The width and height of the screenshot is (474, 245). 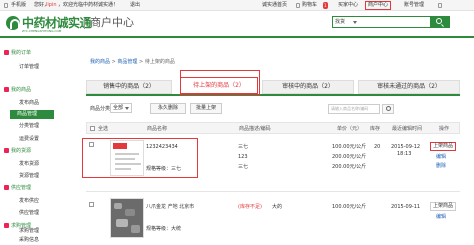 I want to click on header-divider, so click(x=84, y=23).